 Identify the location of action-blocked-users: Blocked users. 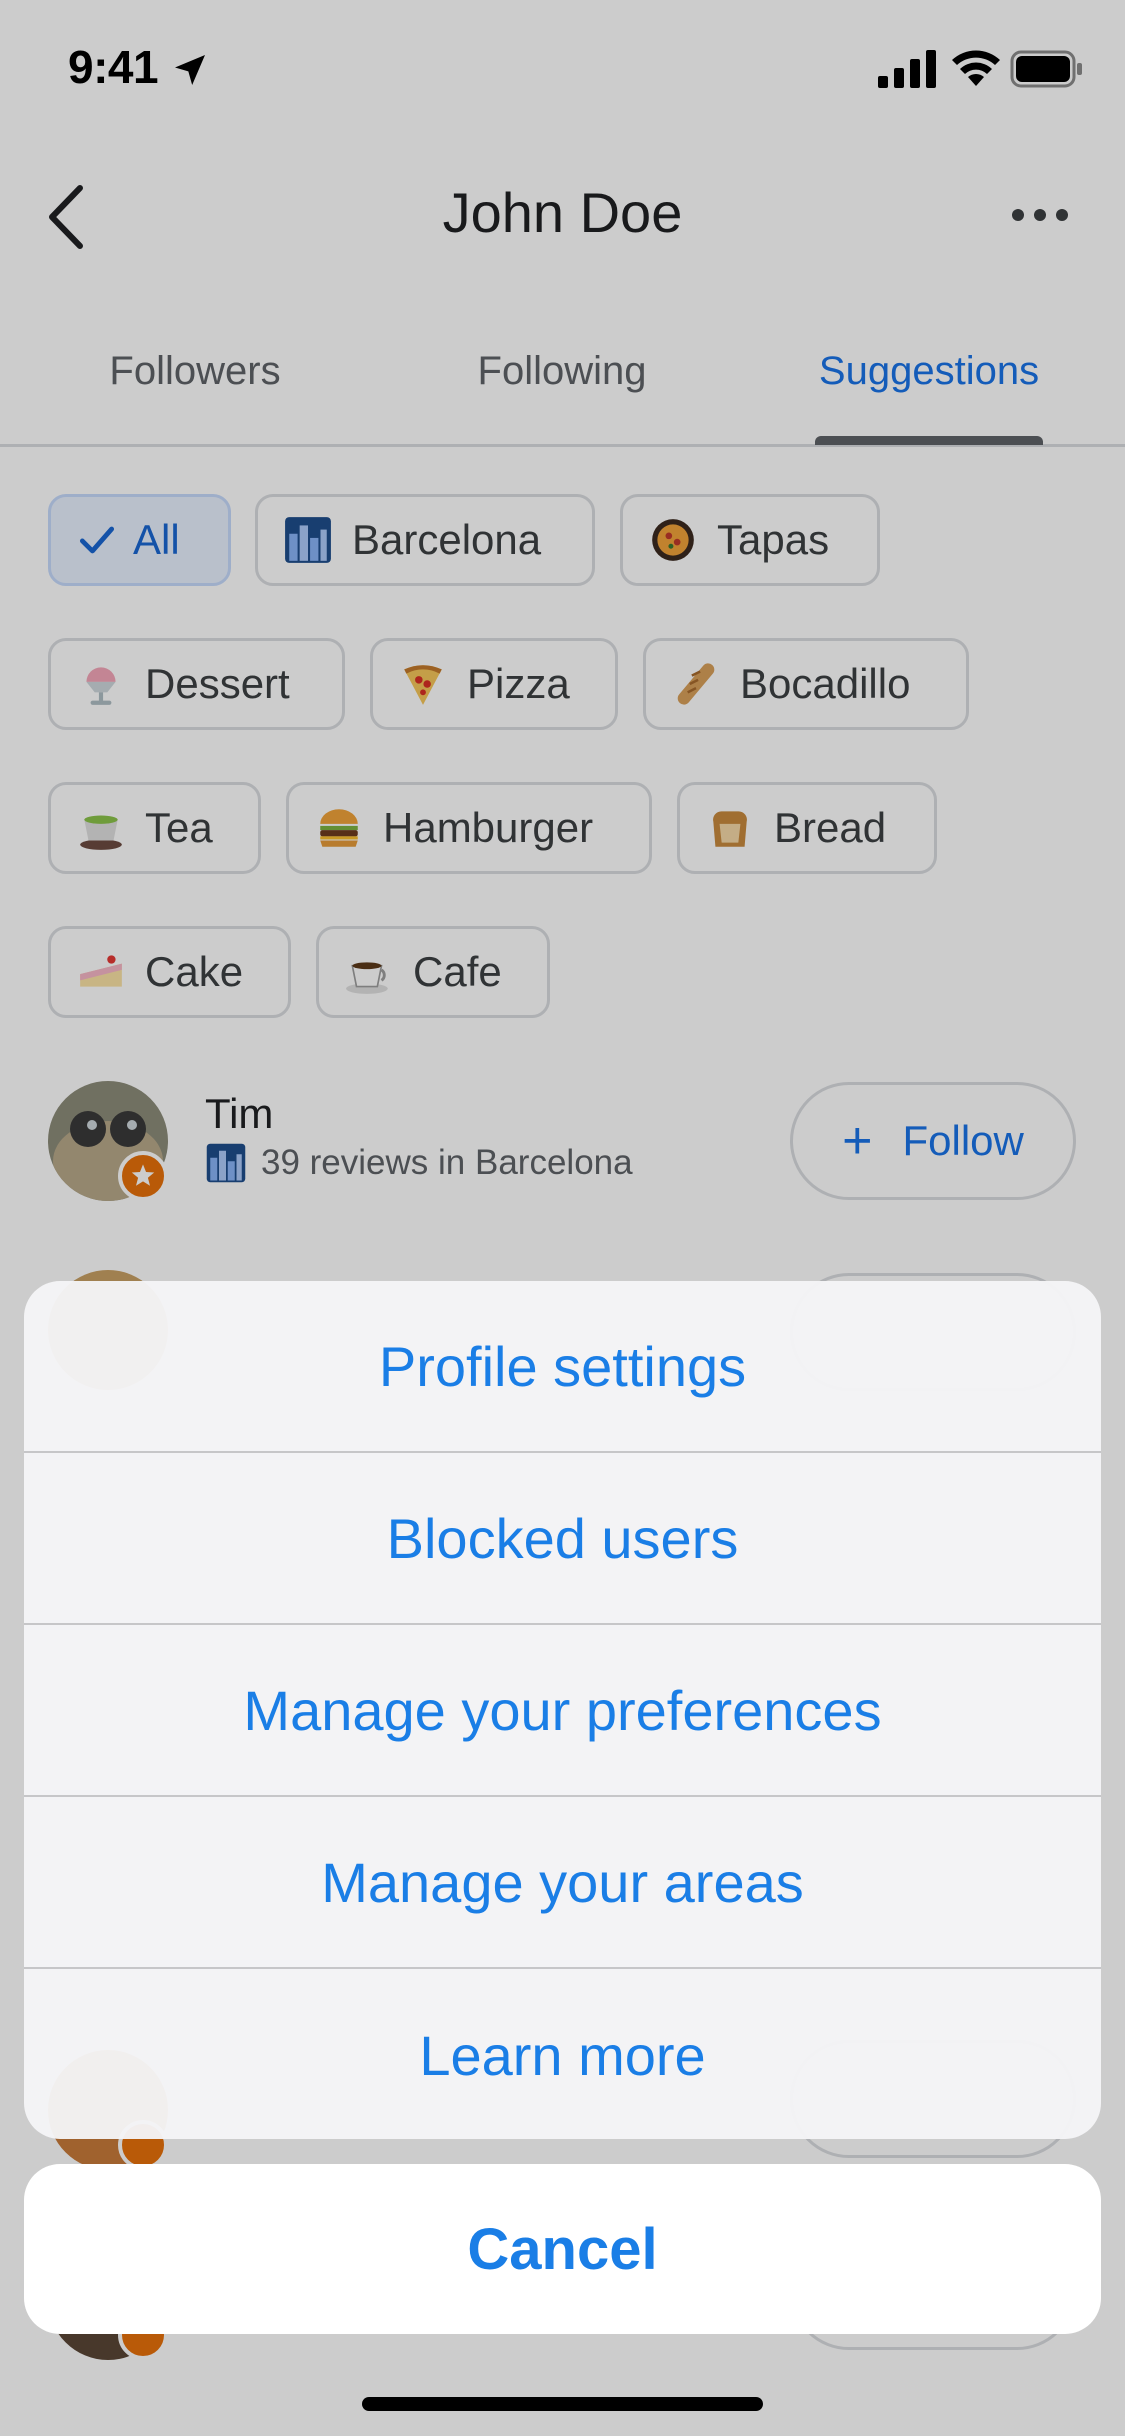
(562, 1539).